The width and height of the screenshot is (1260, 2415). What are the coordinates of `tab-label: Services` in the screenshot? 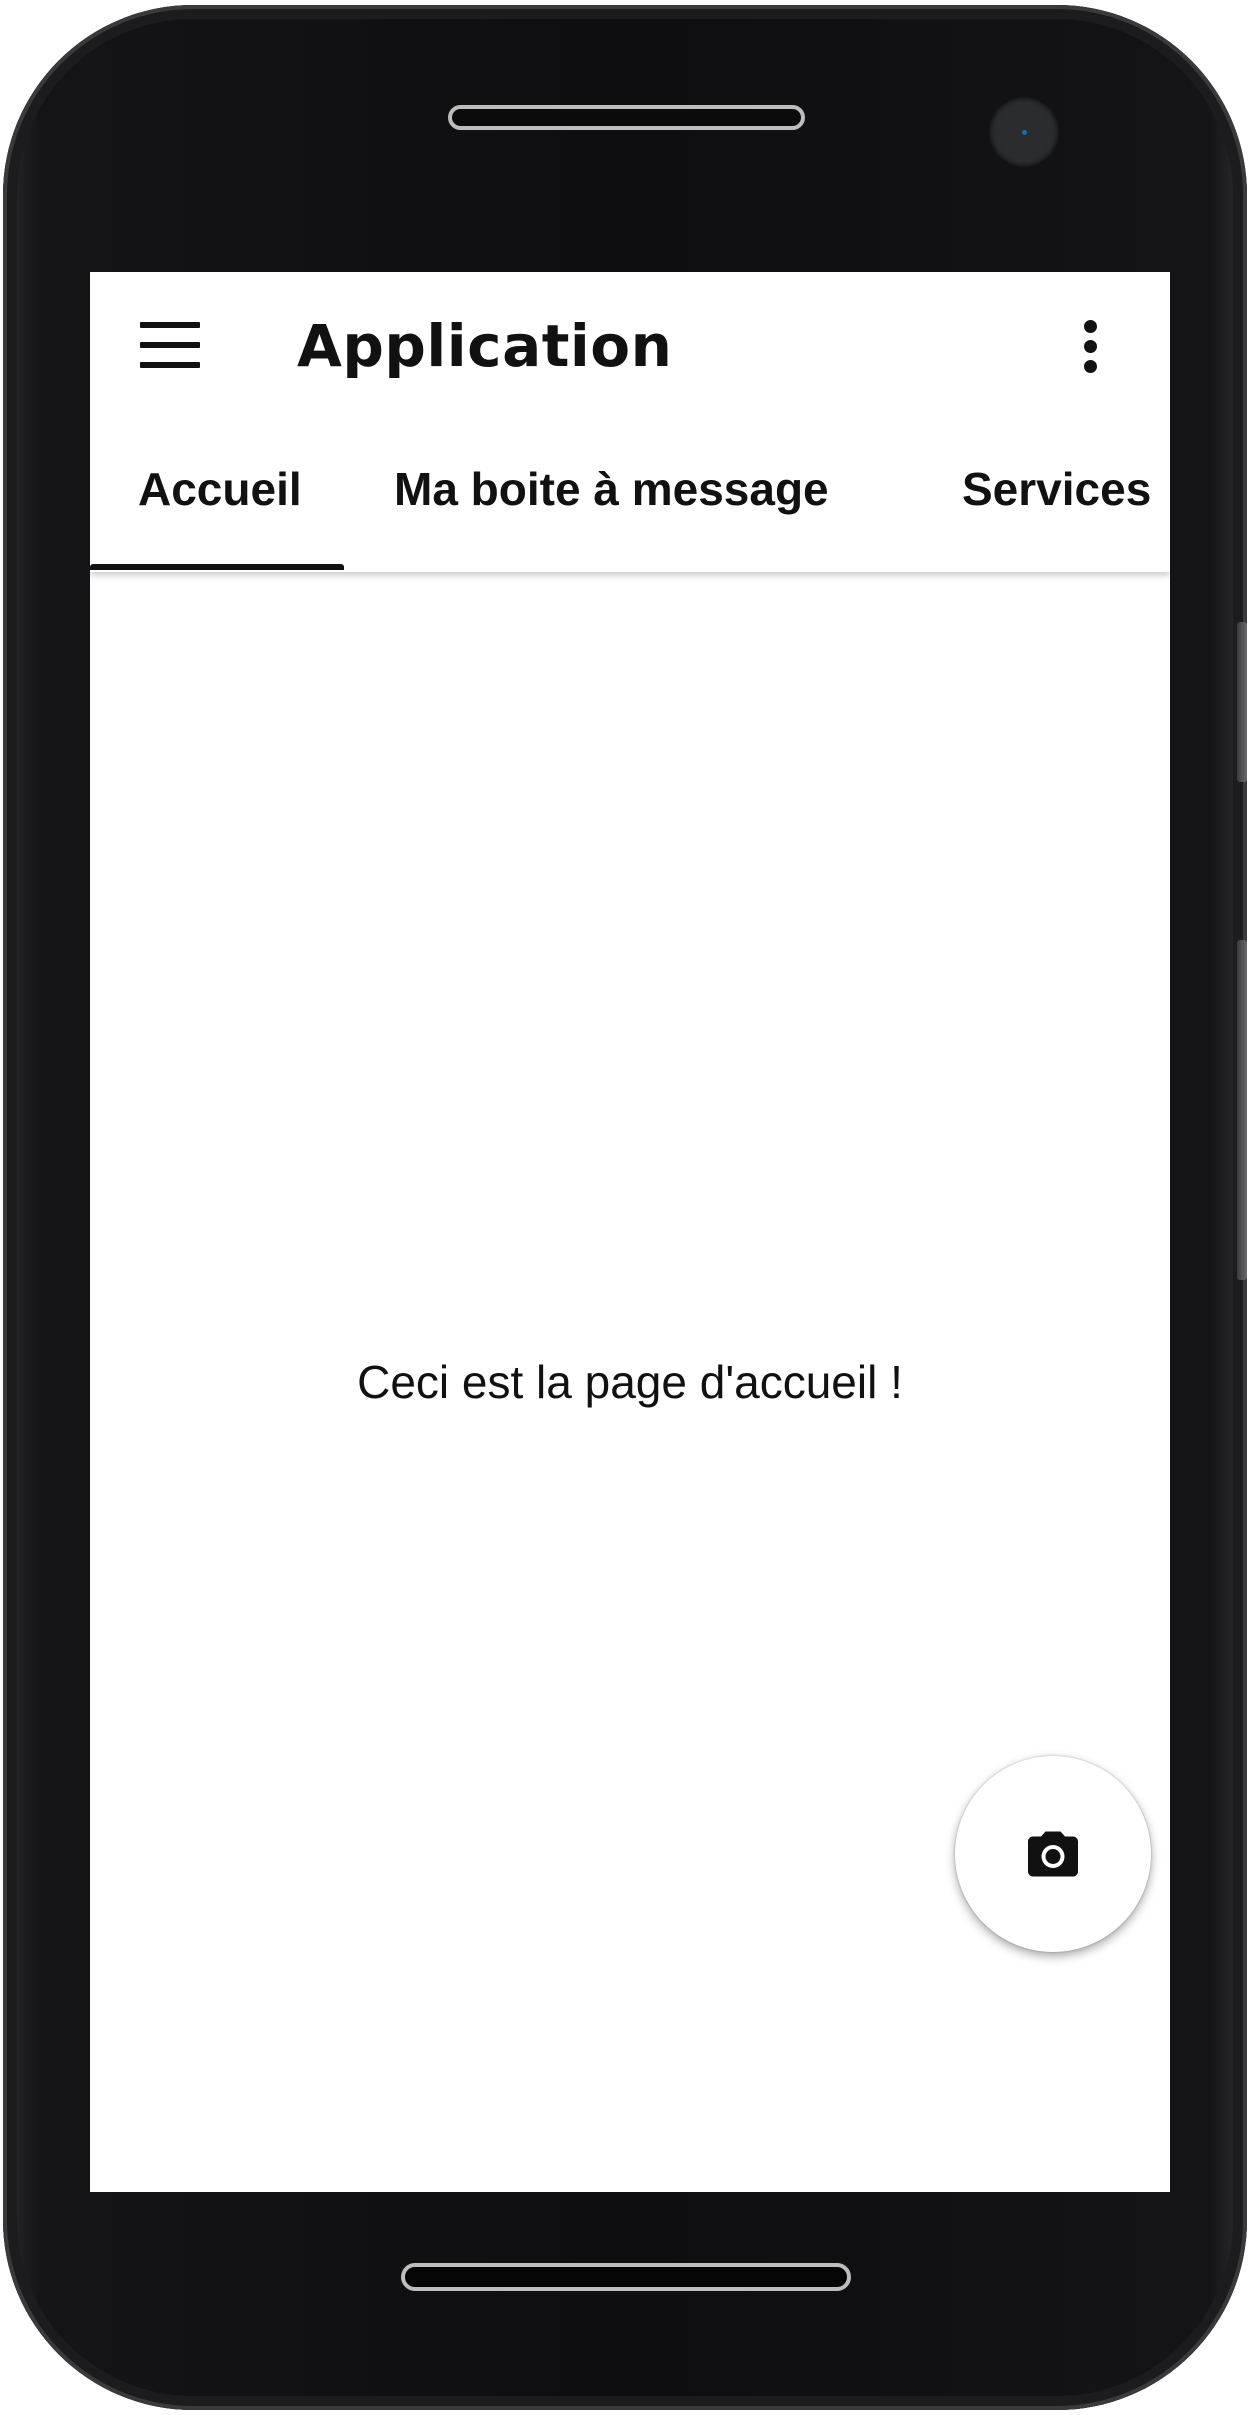 It's located at (1057, 489).